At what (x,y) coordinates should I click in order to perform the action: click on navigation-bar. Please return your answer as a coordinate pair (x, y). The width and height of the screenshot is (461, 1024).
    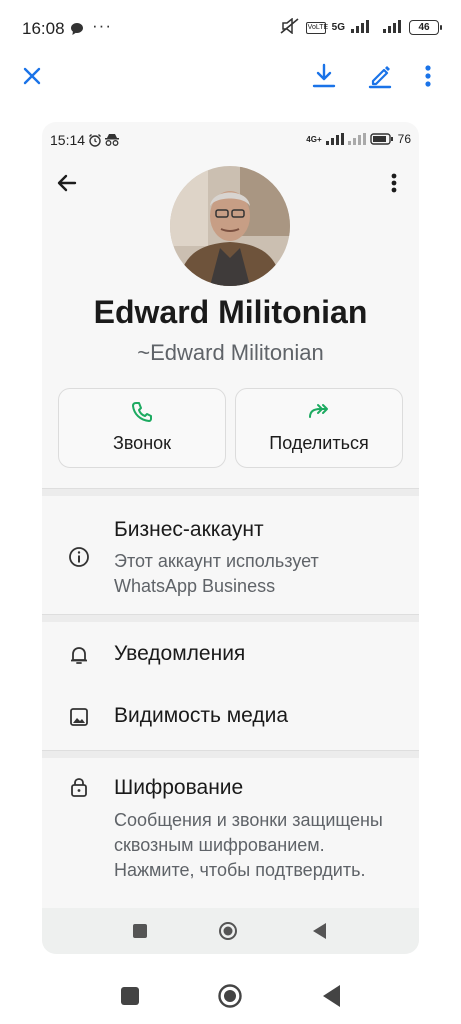
    Looking at the image, I should click on (230, 996).